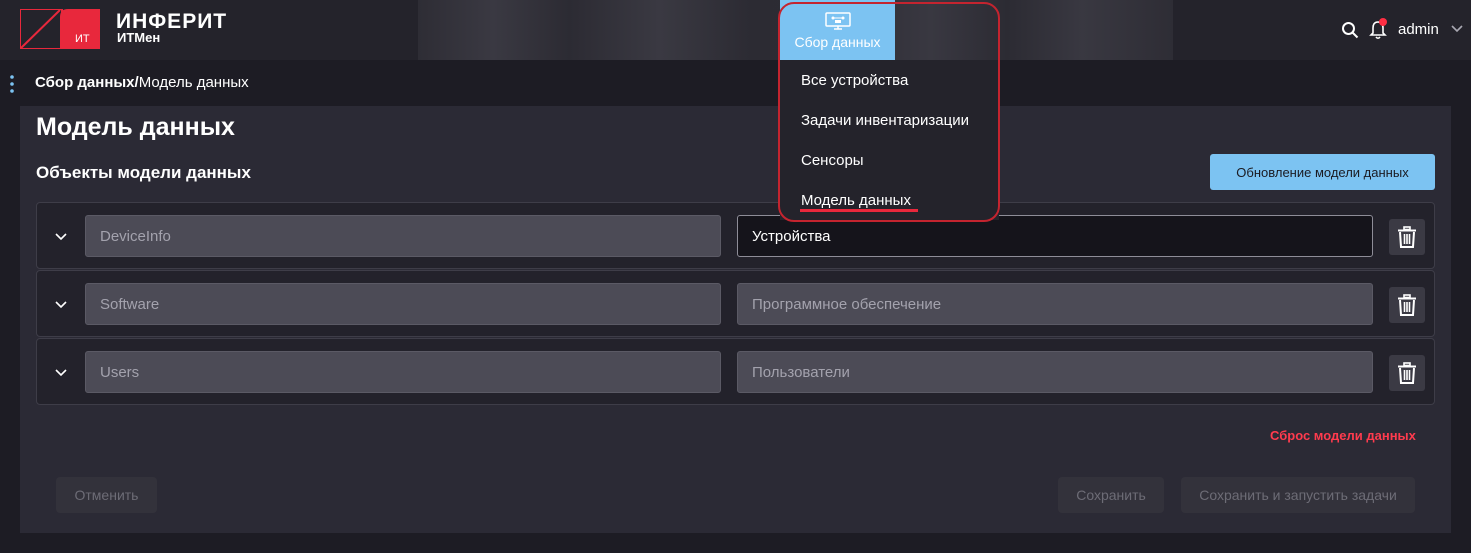 This screenshot has width=1471, height=553. What do you see at coordinates (1343, 435) in the screenshot?
I see `reset-model-link: Сброс модели данных` at bounding box center [1343, 435].